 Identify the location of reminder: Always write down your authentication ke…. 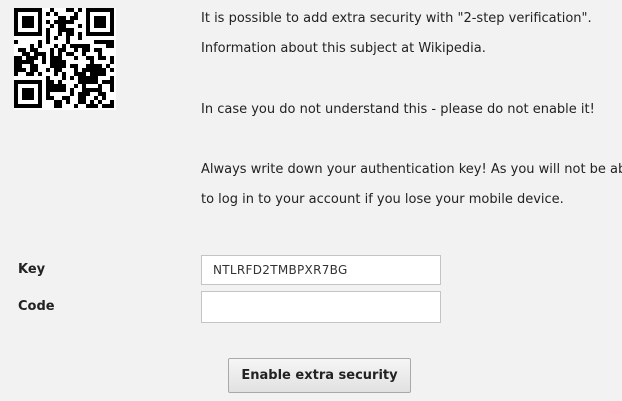
(411, 185).